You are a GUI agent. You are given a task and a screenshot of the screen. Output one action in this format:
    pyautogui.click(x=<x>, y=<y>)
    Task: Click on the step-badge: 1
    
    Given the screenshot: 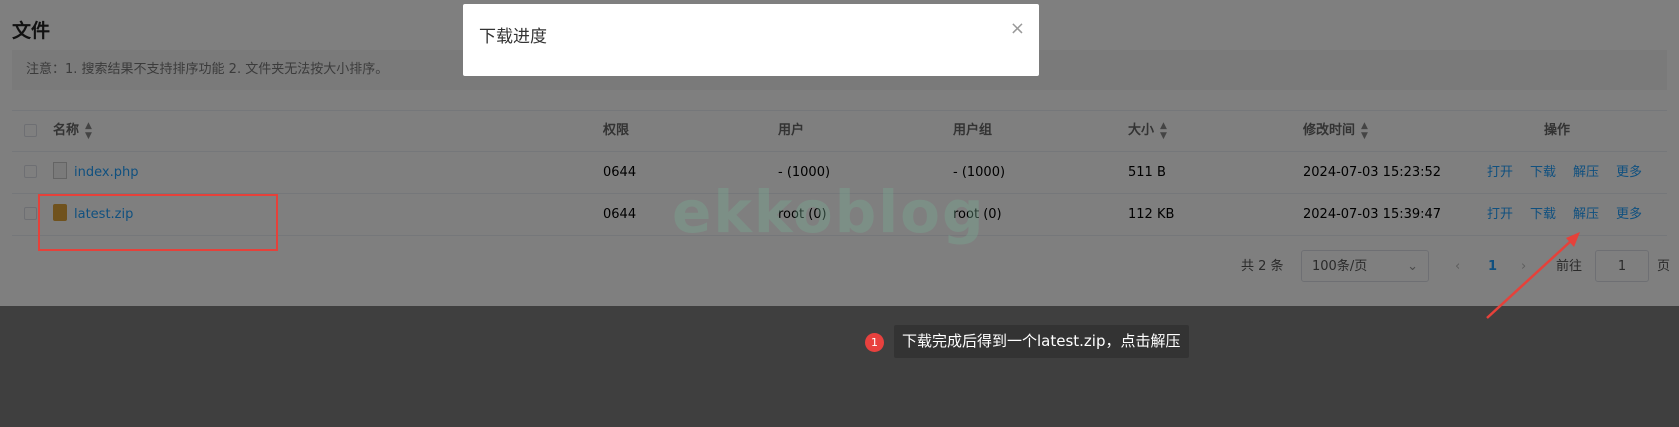 What is the action you would take?
    pyautogui.click(x=874, y=342)
    